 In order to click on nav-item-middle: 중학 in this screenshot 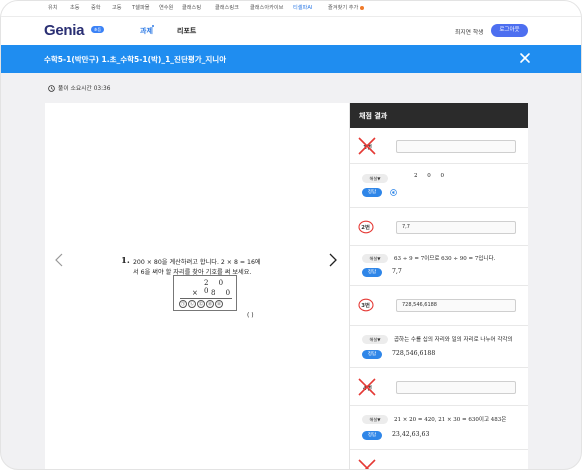, I will do `click(96, 7)`.